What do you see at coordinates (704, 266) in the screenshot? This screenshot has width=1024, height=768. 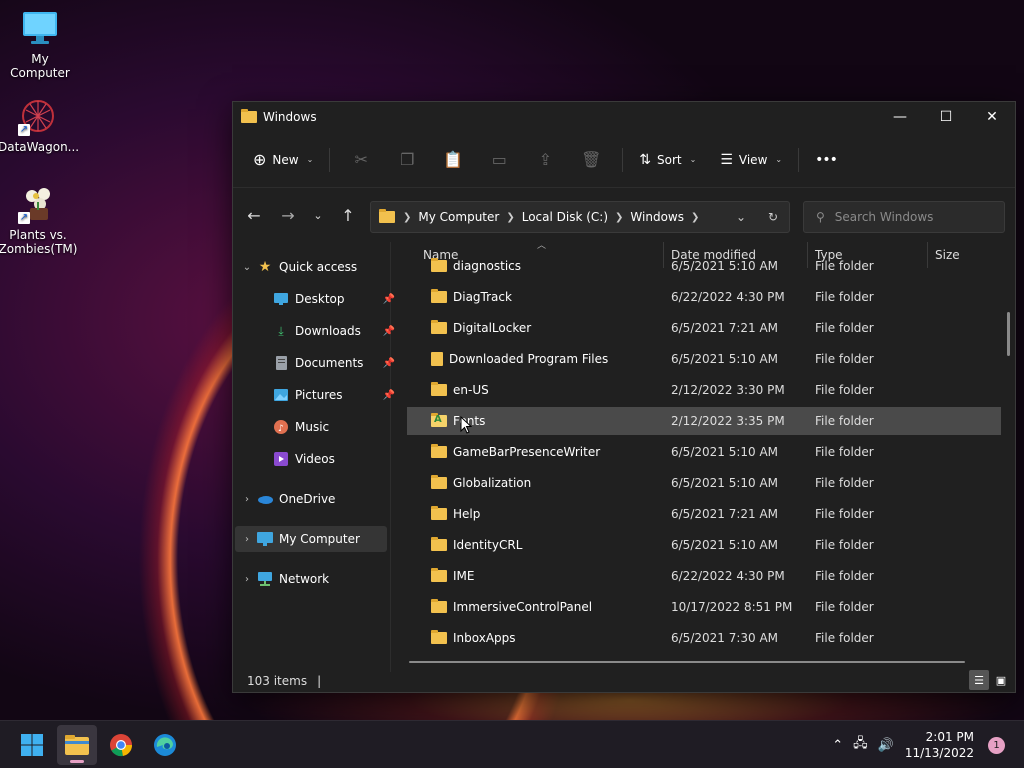 I see `table-row: diagnostics 6/5/2021 5:10 AM File folder` at bounding box center [704, 266].